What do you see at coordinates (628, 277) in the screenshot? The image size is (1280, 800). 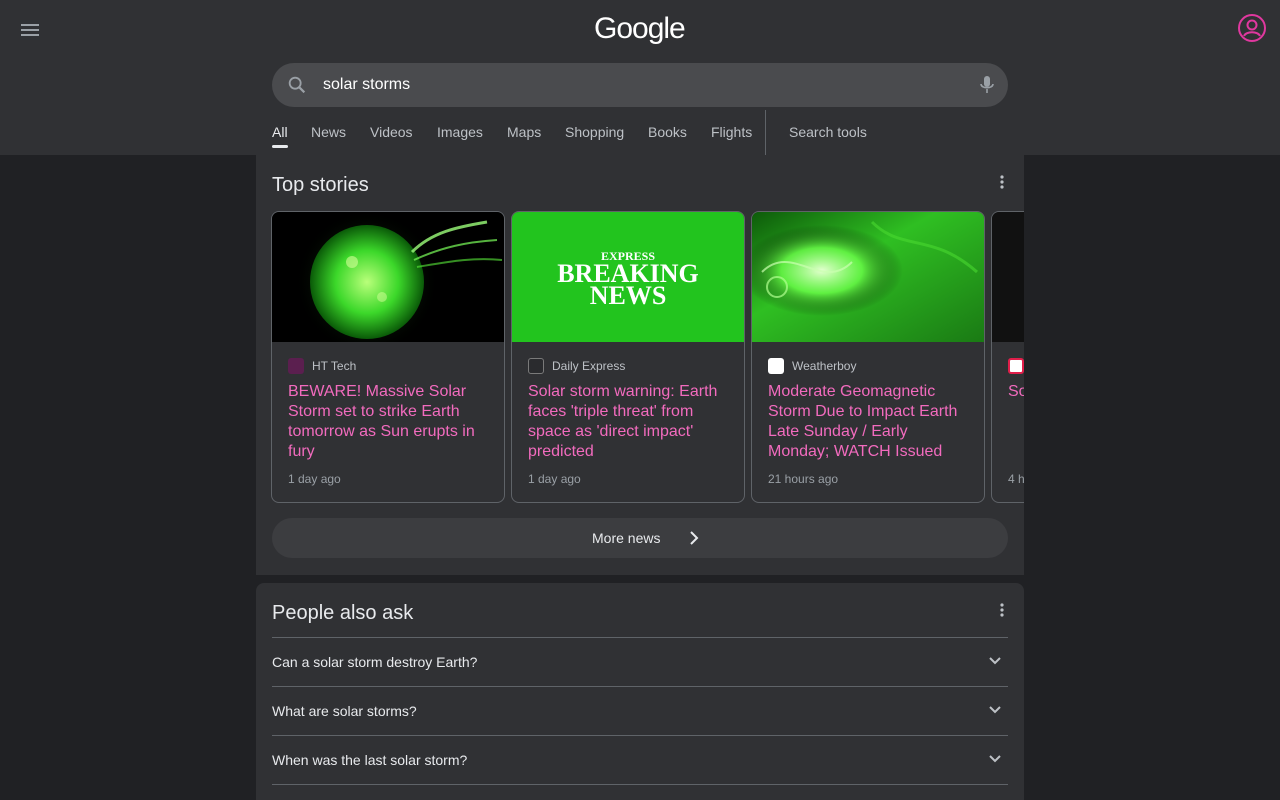 I see `story-thumbnail: EXPRESS BREAKING NEWS` at bounding box center [628, 277].